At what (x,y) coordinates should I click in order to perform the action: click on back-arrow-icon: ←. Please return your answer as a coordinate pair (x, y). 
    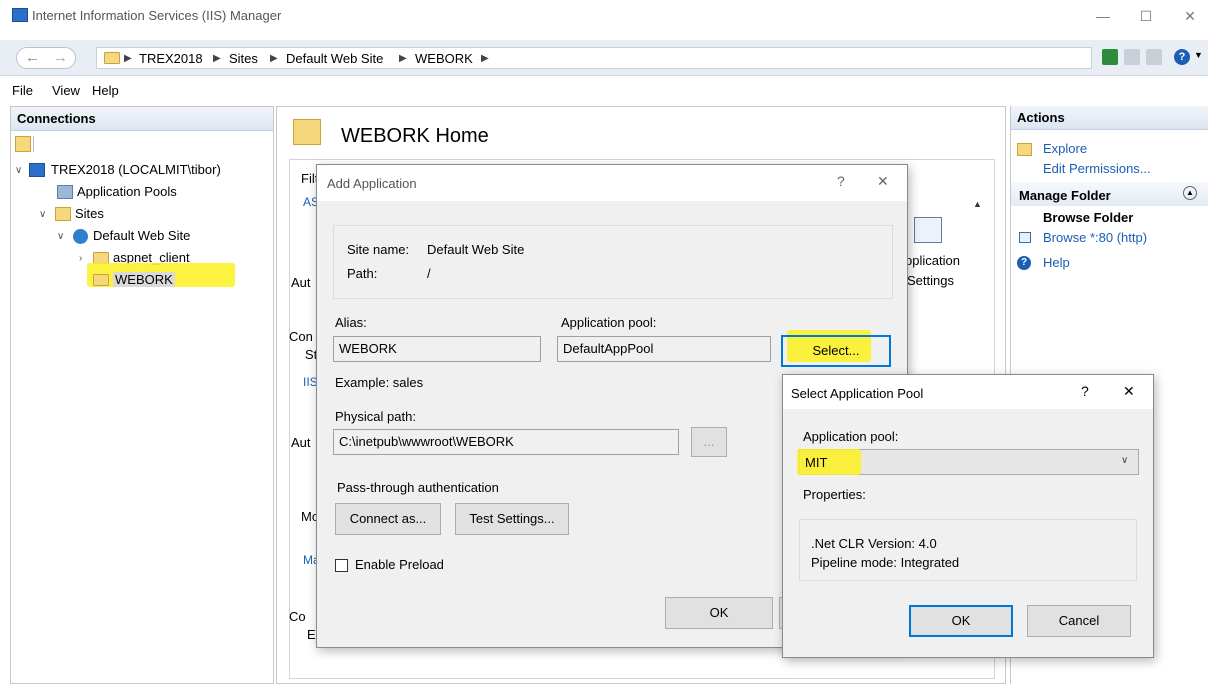
    Looking at the image, I should click on (32, 57).